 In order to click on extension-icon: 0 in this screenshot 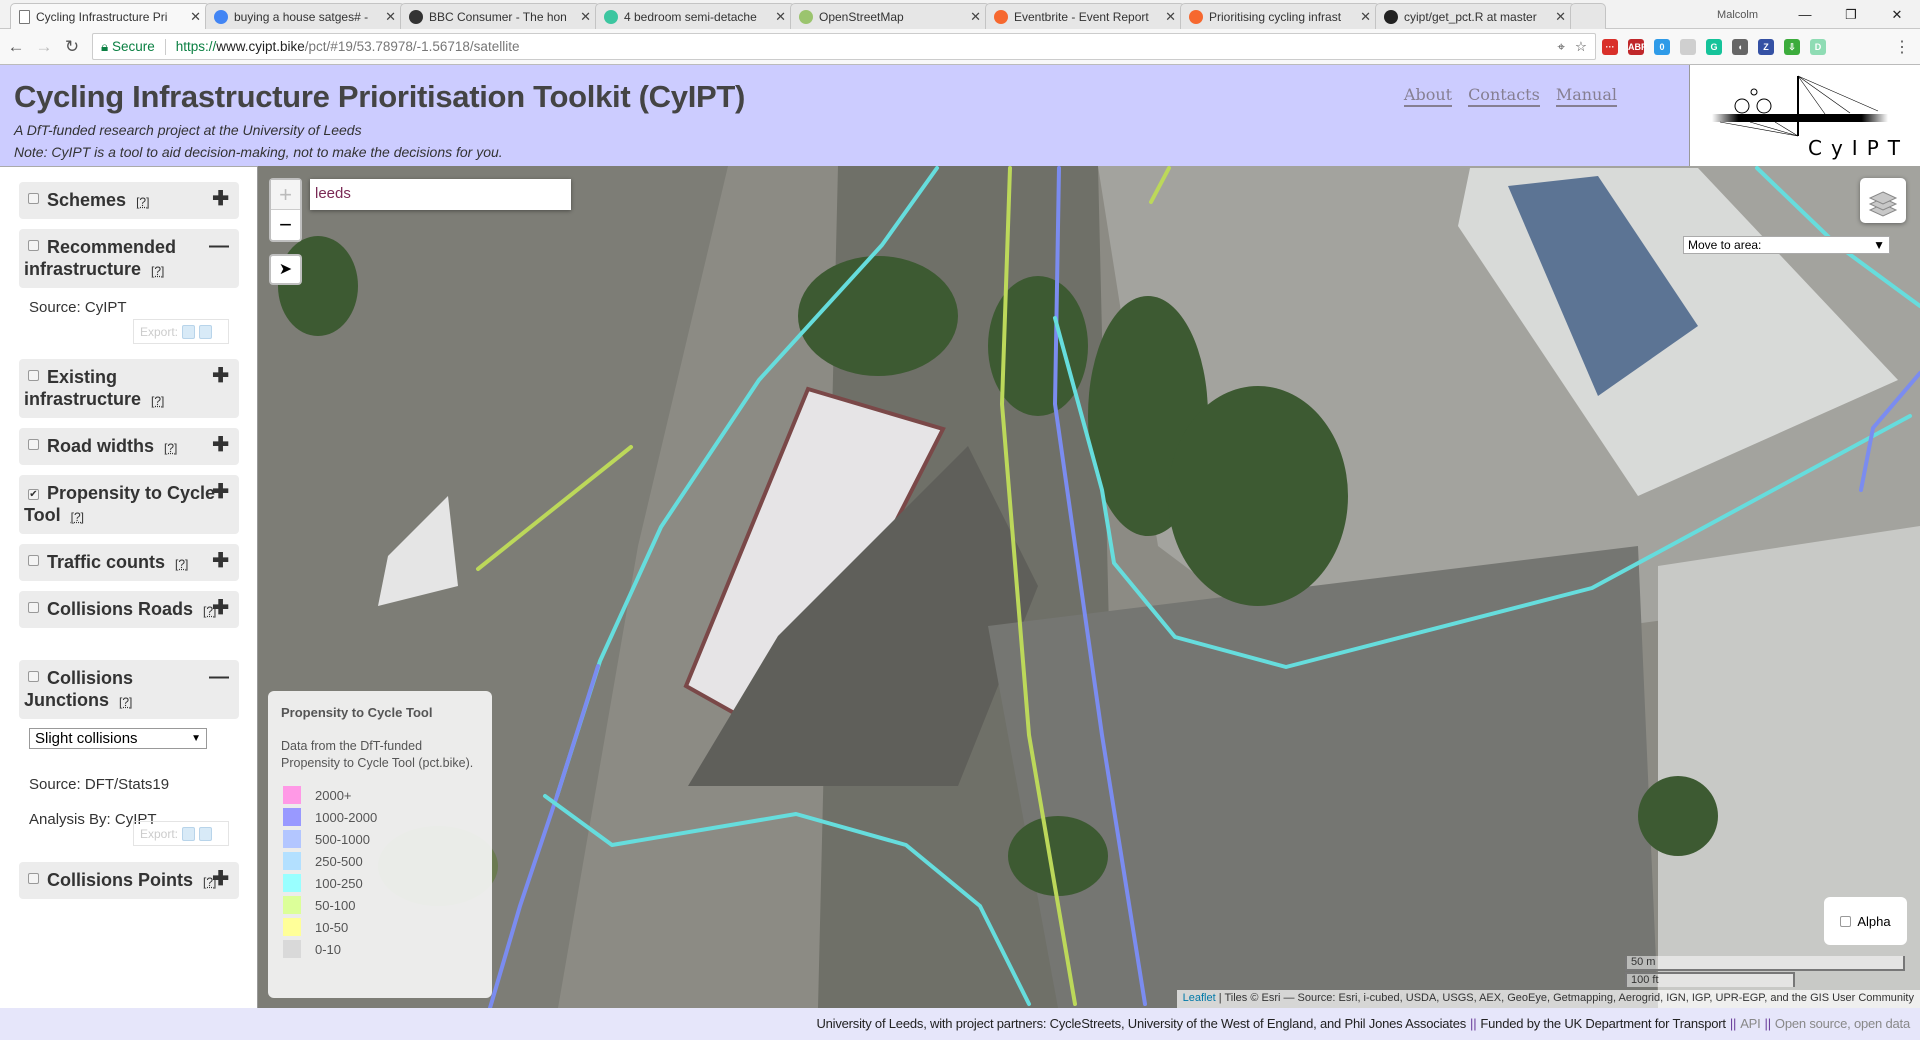, I will do `click(1662, 47)`.